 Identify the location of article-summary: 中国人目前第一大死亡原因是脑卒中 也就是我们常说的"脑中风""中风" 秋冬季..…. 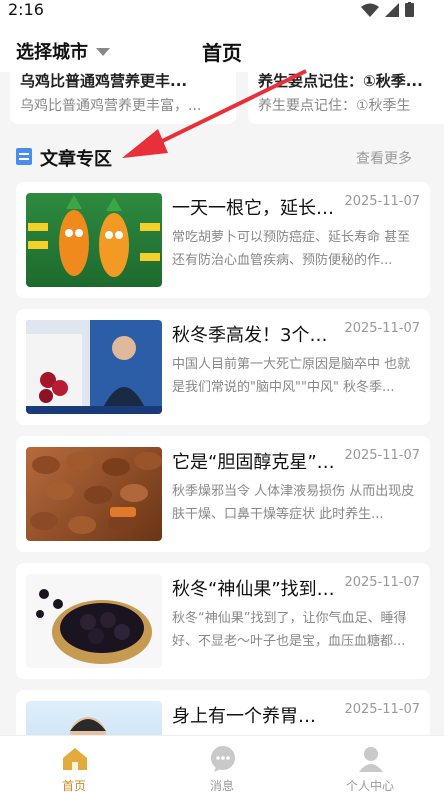
(291, 376).